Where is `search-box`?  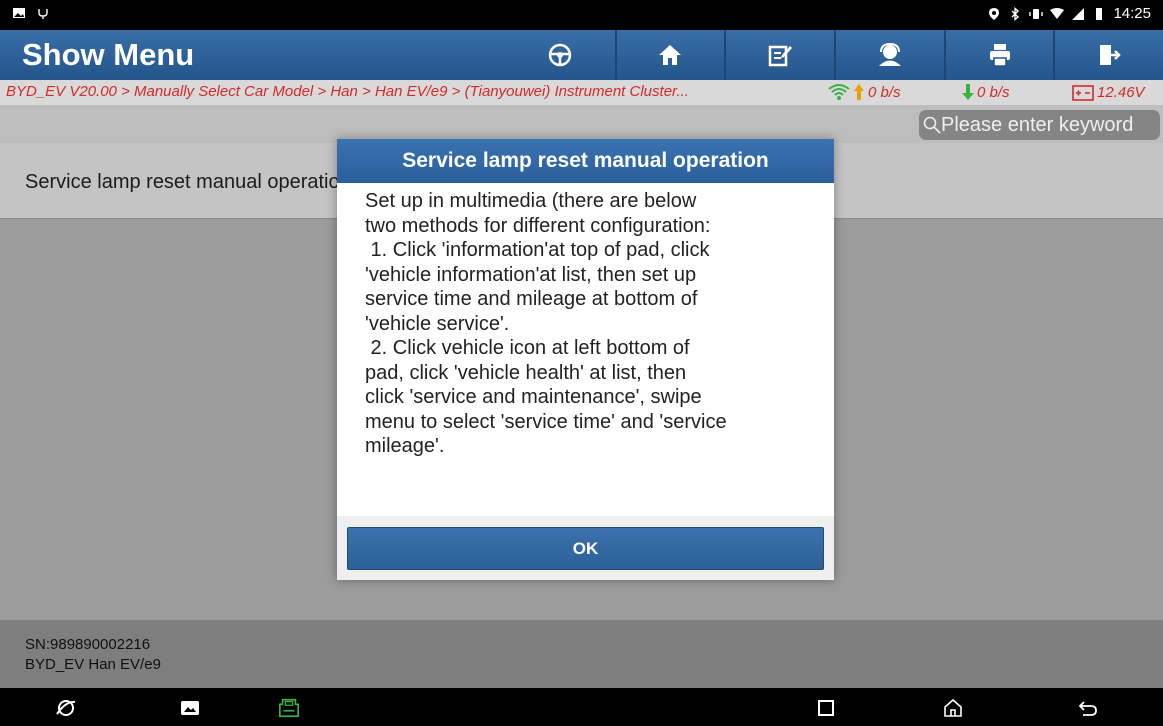 search-box is located at coordinates (1039, 125).